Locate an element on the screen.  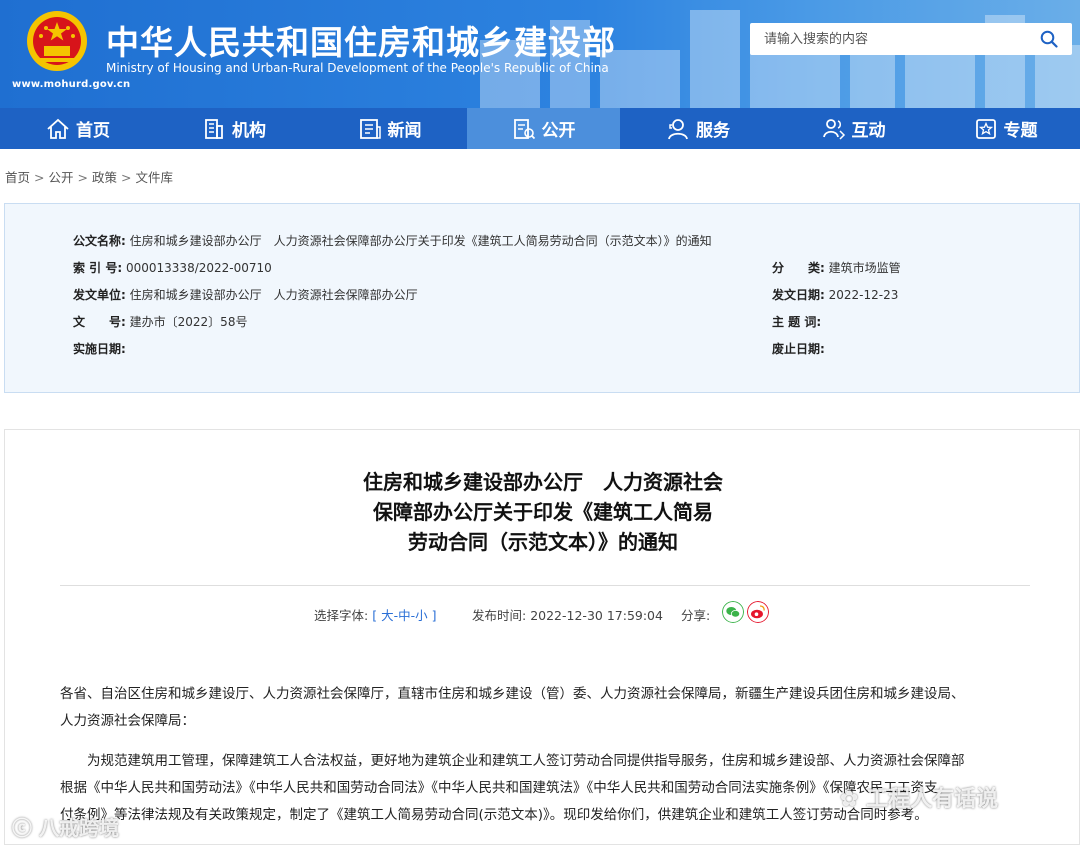
category-row: 分 类: 建筑市场监管 is located at coordinates (836, 267).